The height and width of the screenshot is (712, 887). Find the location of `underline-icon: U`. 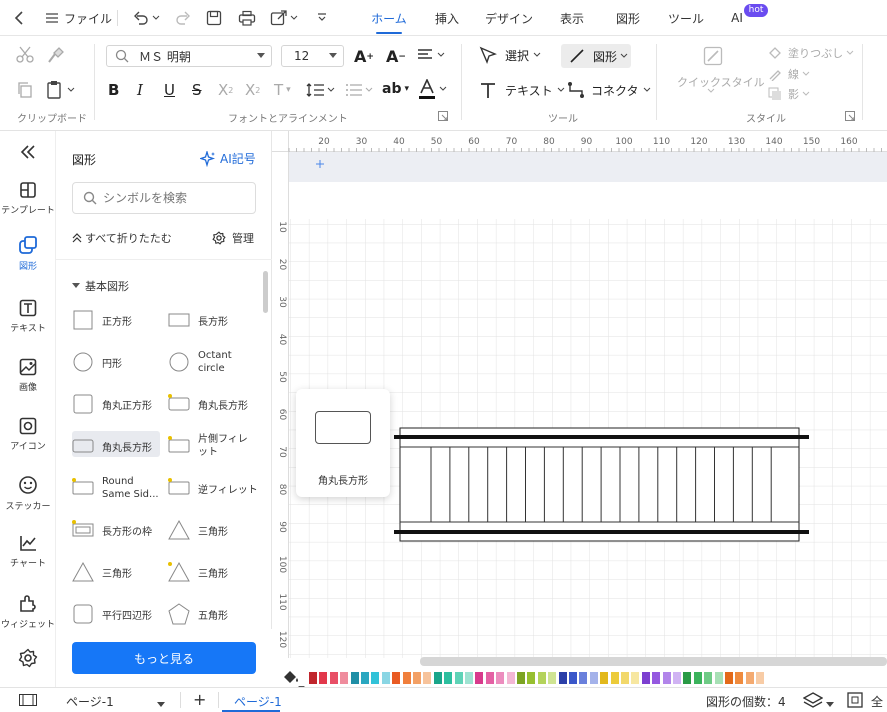

underline-icon: U is located at coordinates (169, 90).